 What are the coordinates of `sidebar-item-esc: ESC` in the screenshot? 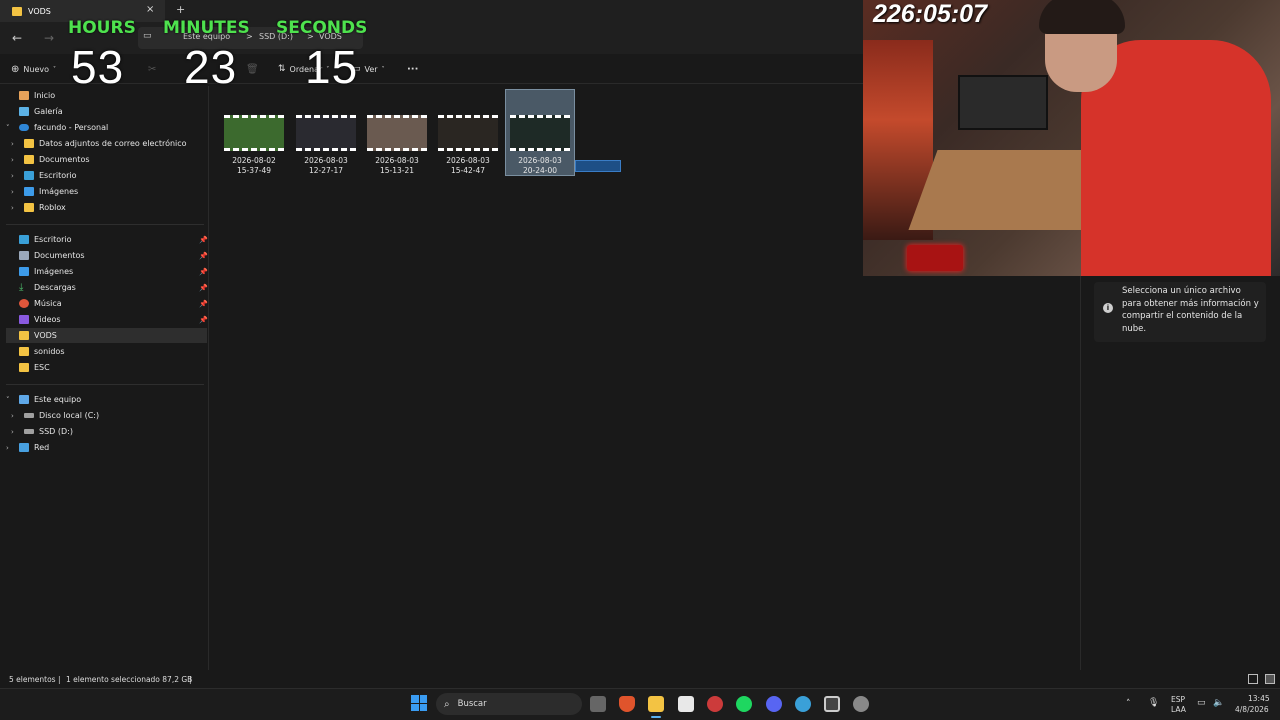 It's located at (105, 367).